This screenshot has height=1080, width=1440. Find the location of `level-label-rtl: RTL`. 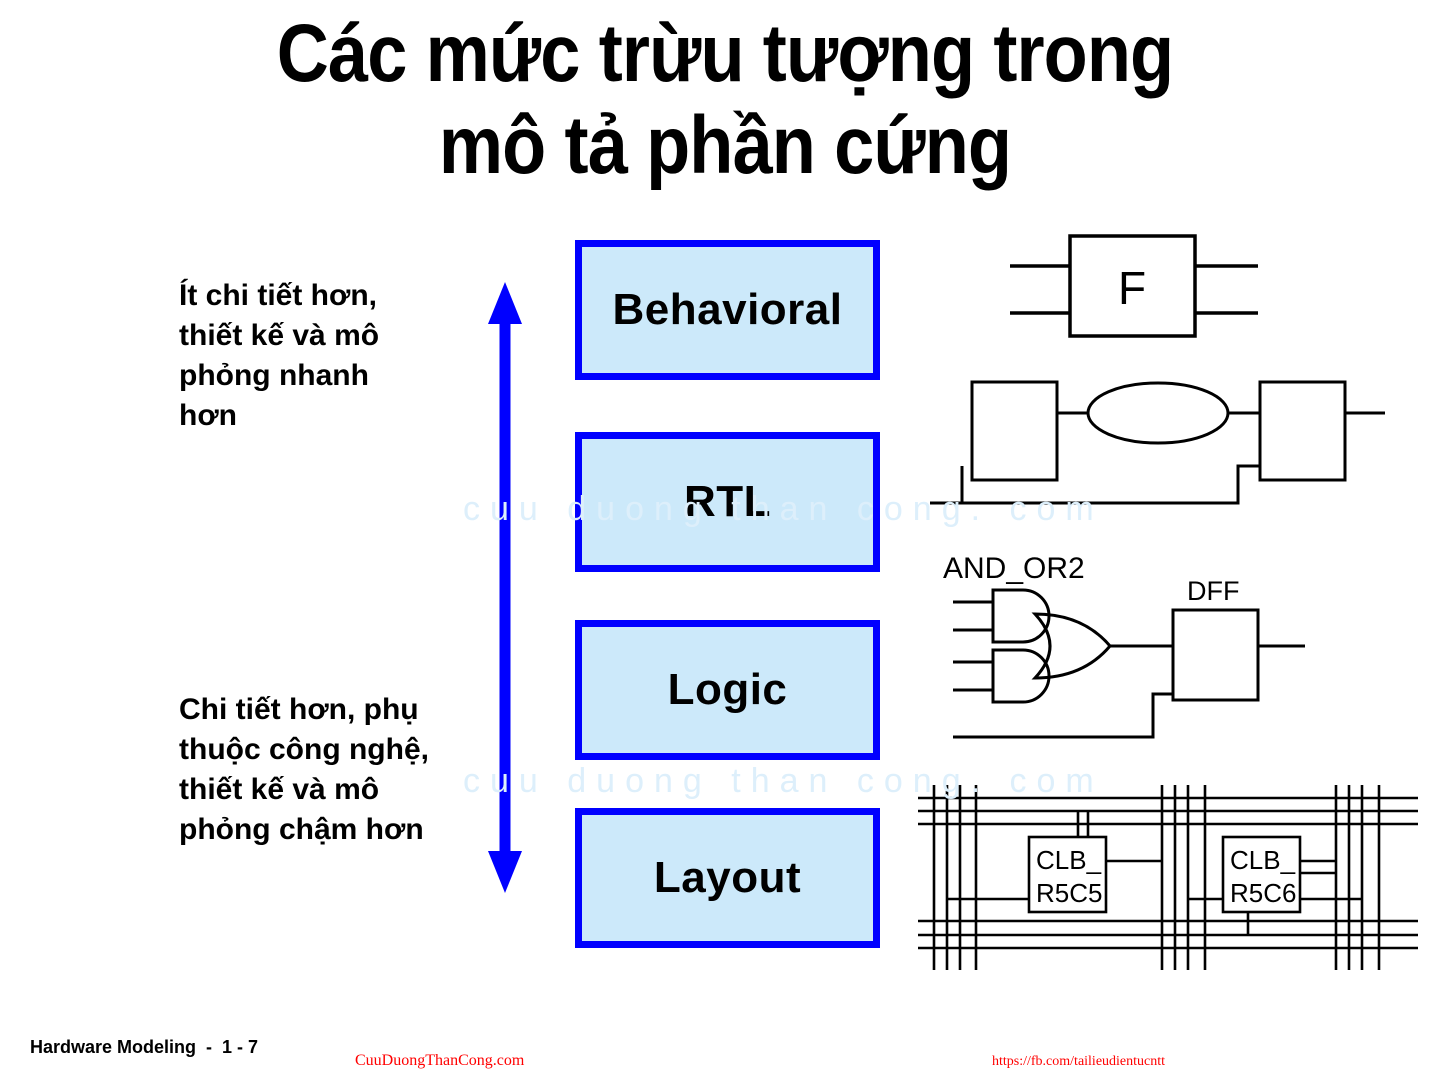

level-label-rtl: RTL is located at coordinates (727, 501).